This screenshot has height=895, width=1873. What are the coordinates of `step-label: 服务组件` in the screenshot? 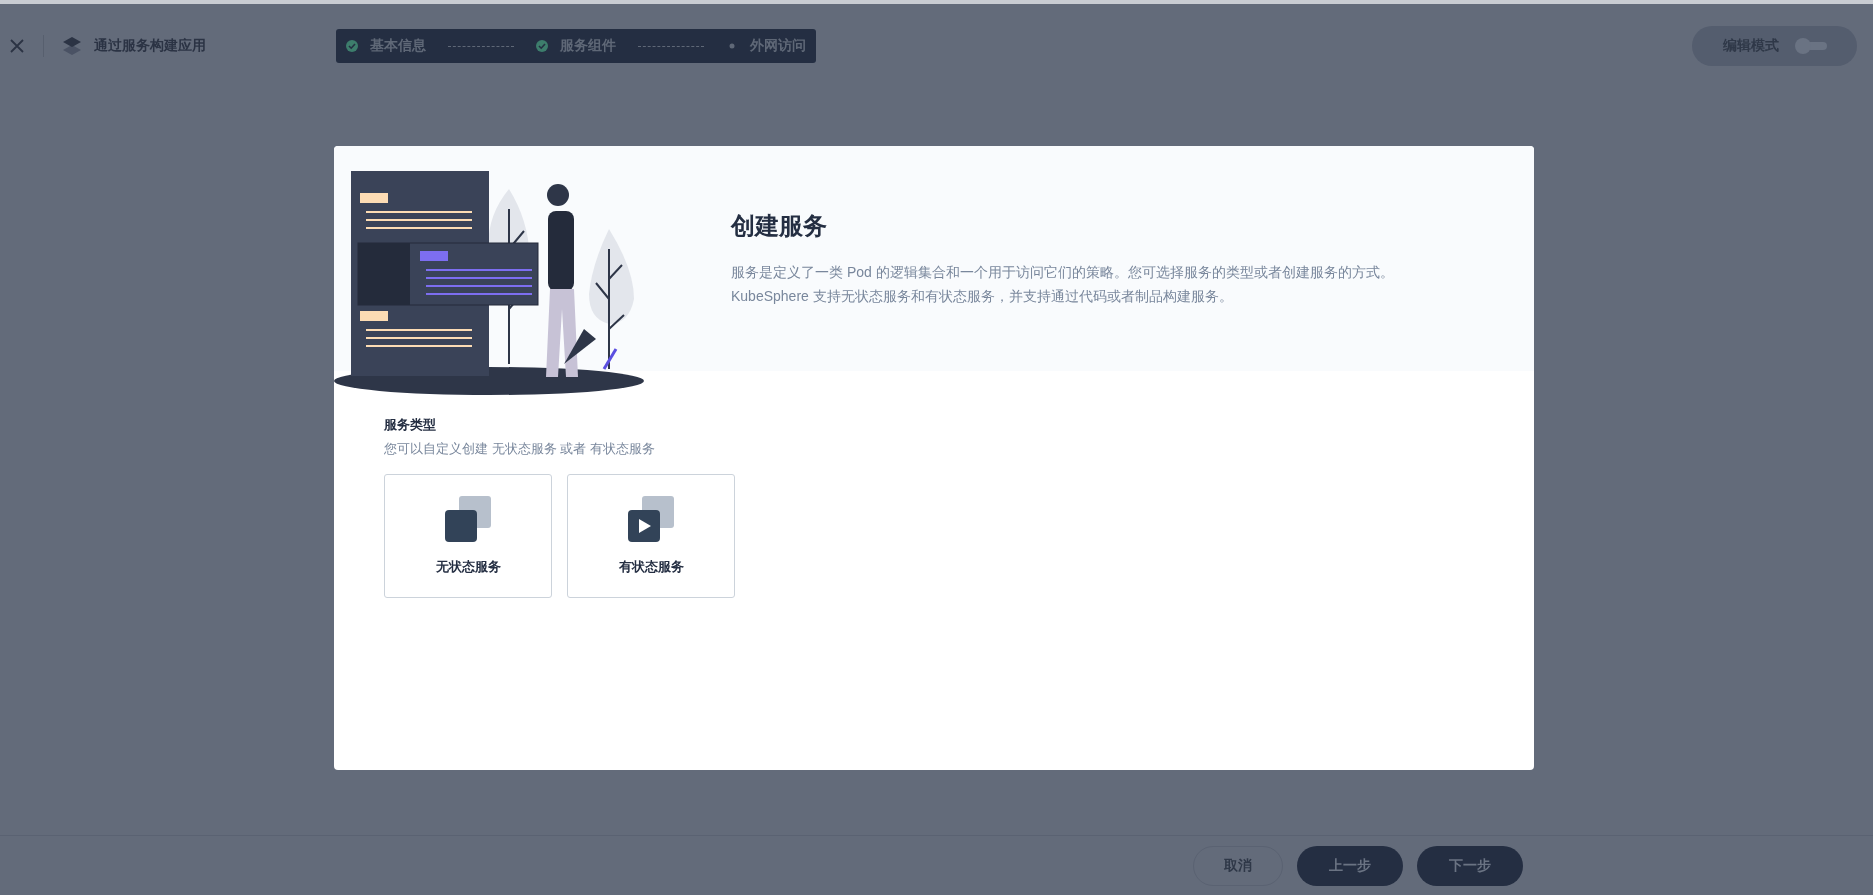 It's located at (588, 46).